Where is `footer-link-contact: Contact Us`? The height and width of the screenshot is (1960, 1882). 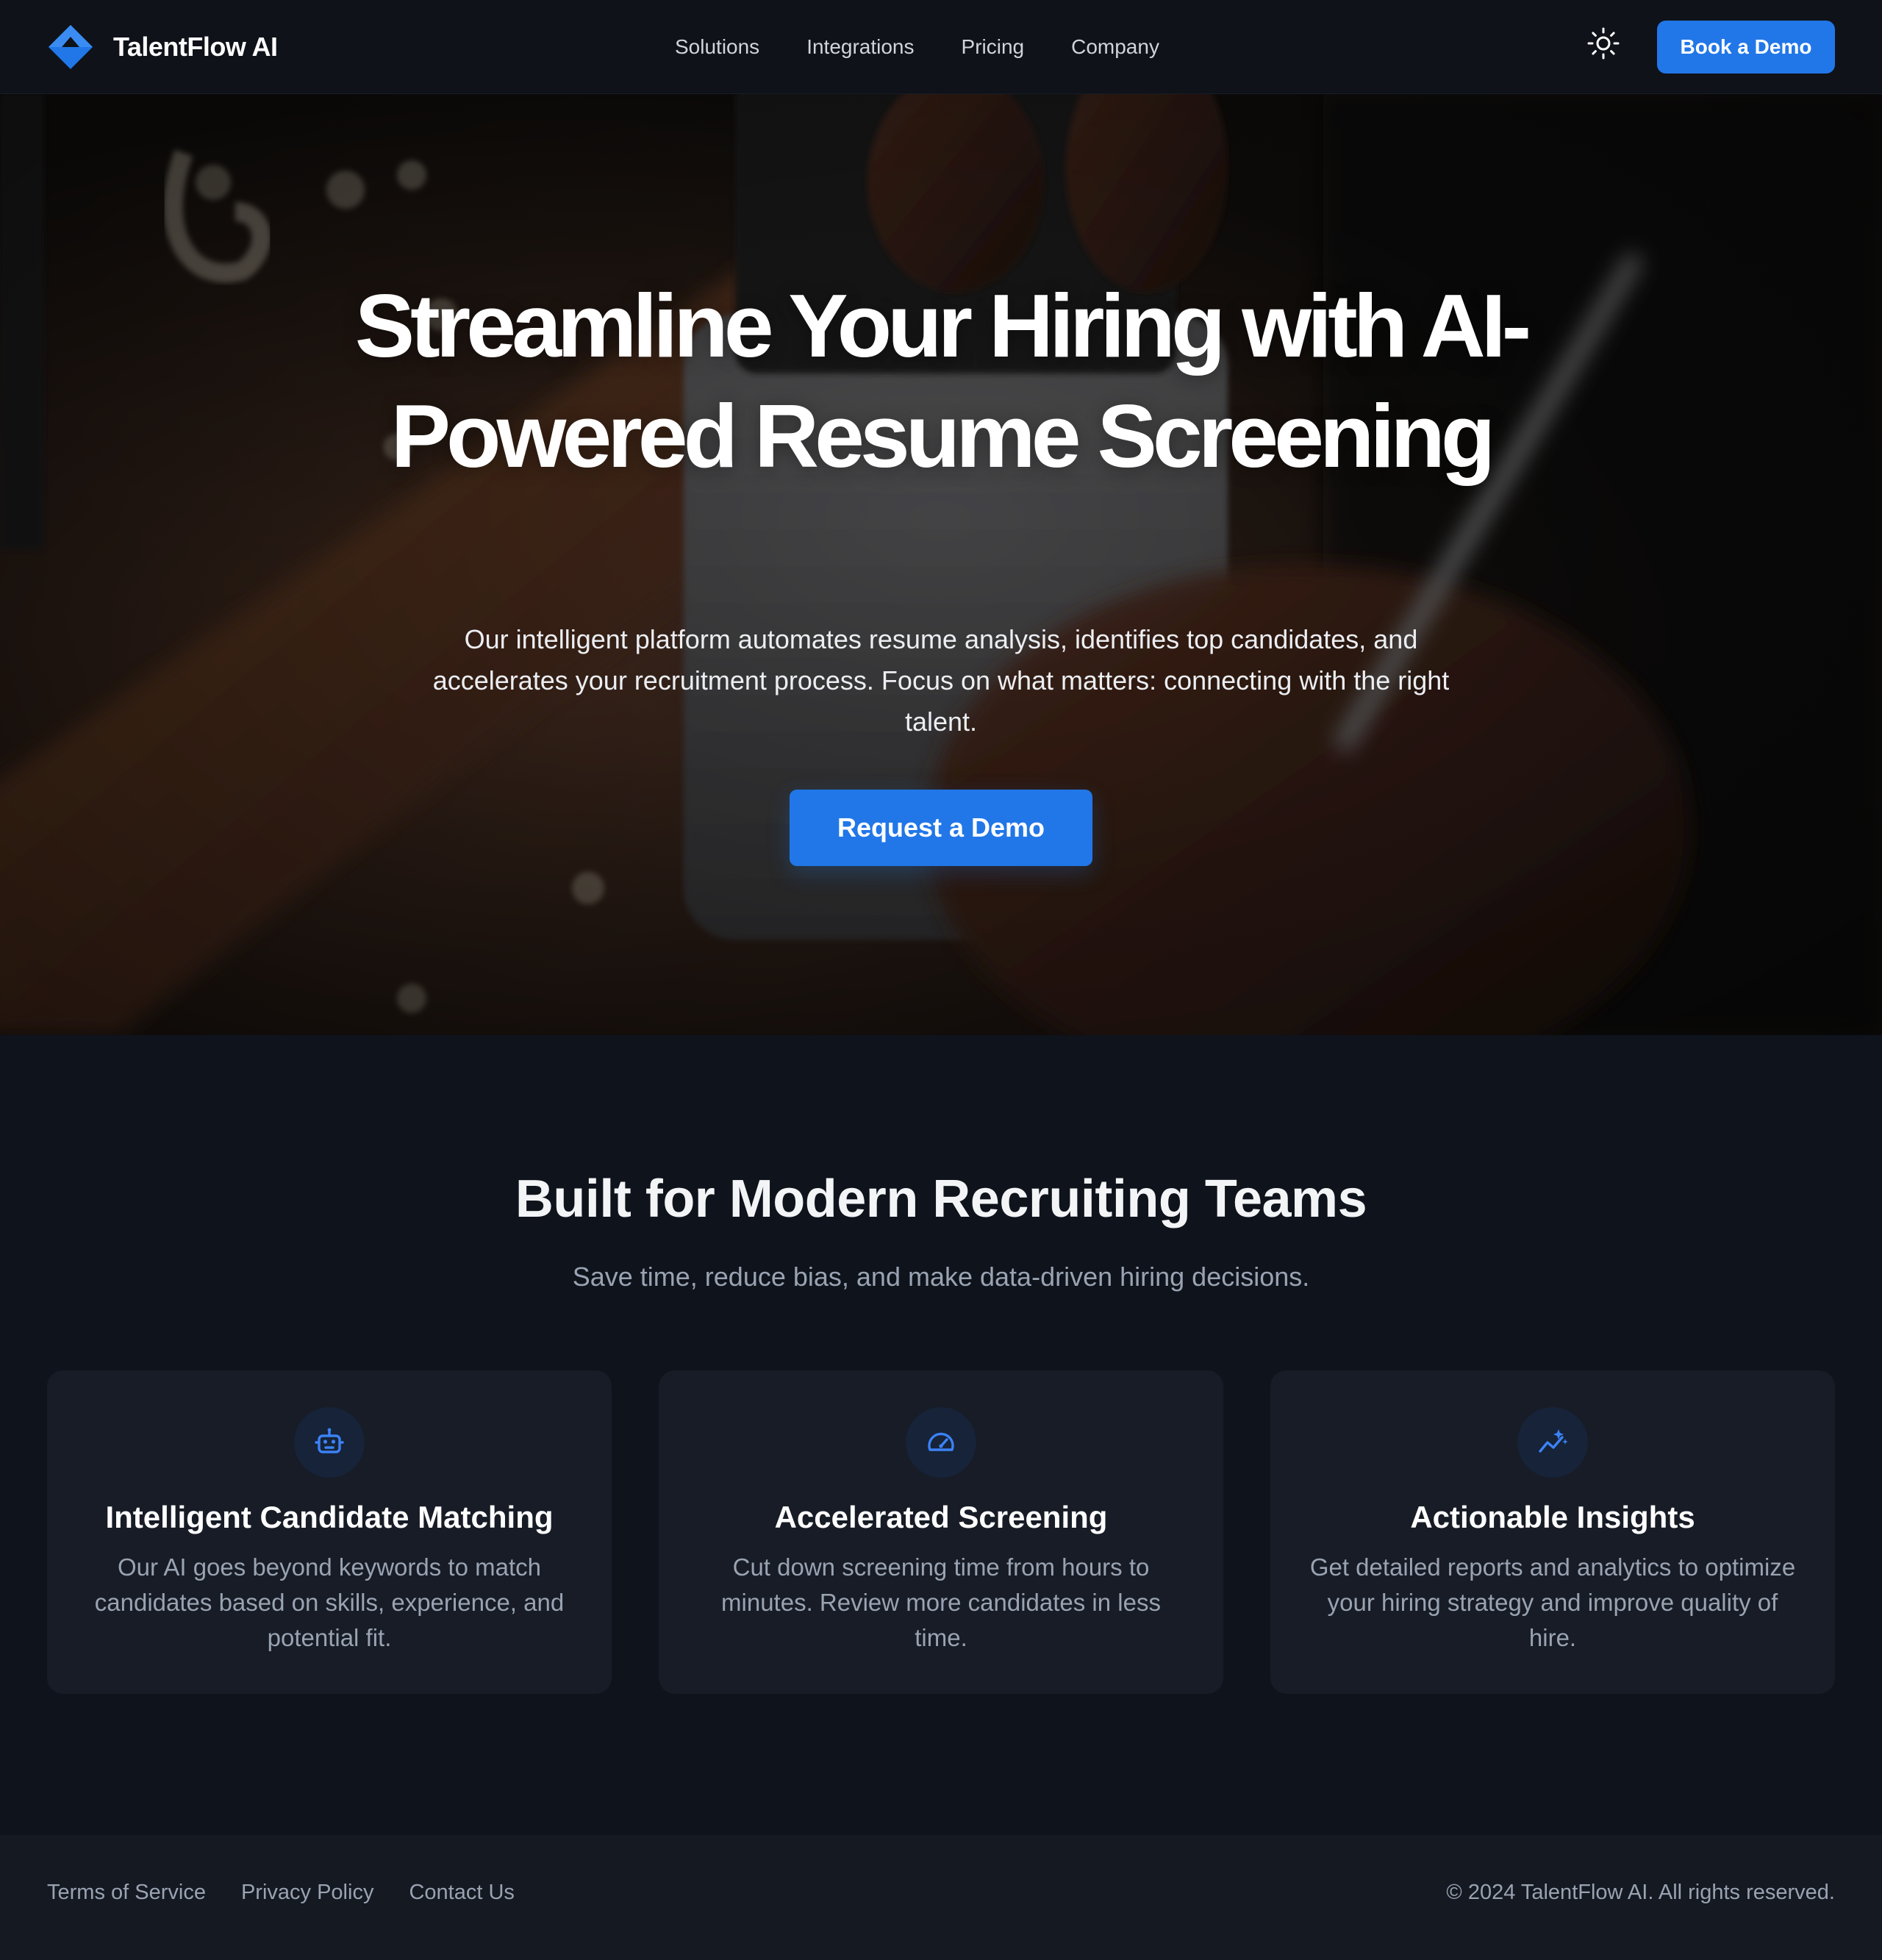 footer-link-contact: Contact Us is located at coordinates (461, 1893).